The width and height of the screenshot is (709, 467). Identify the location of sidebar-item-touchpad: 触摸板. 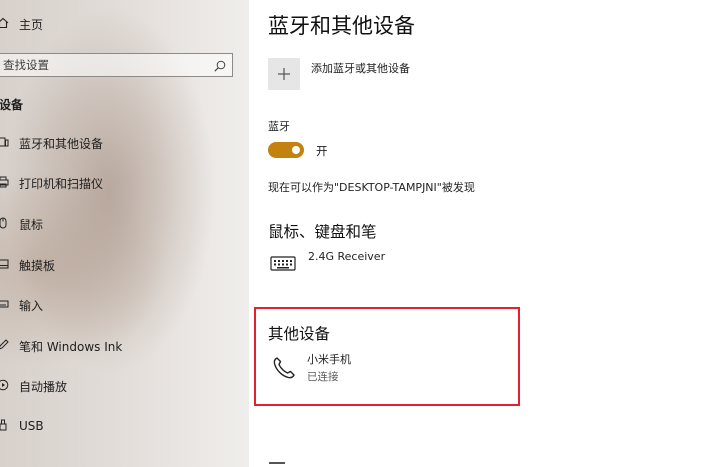
(124, 265).